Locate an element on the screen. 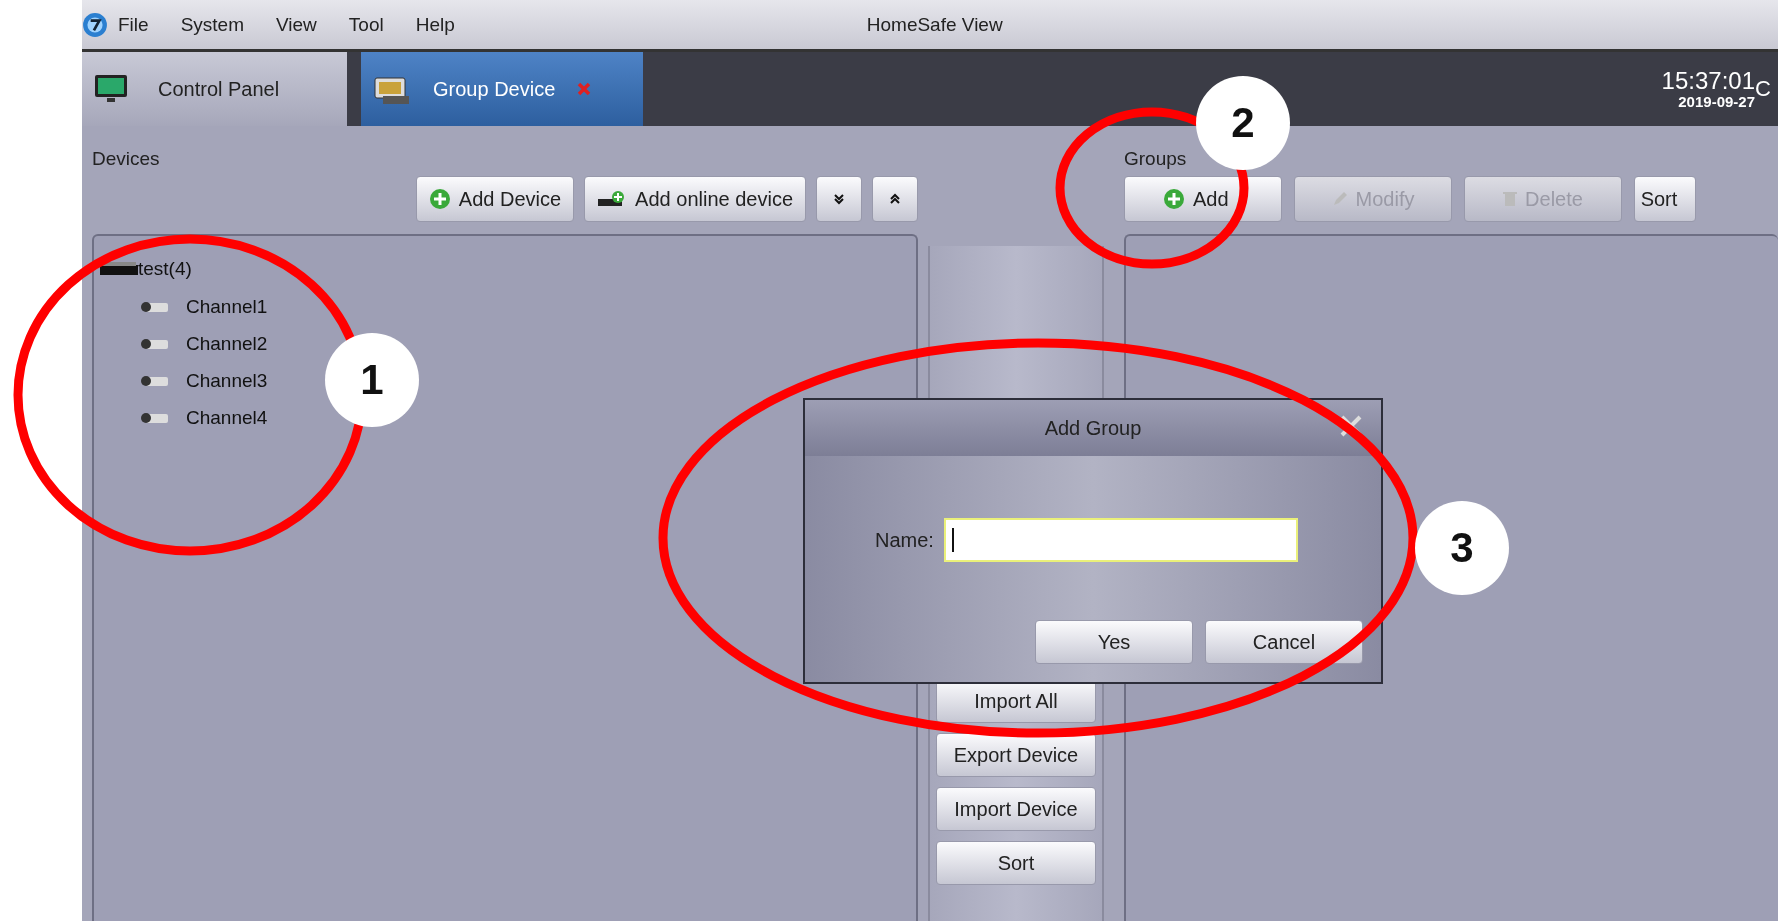  collapse-all-button is located at coordinates (895, 199).